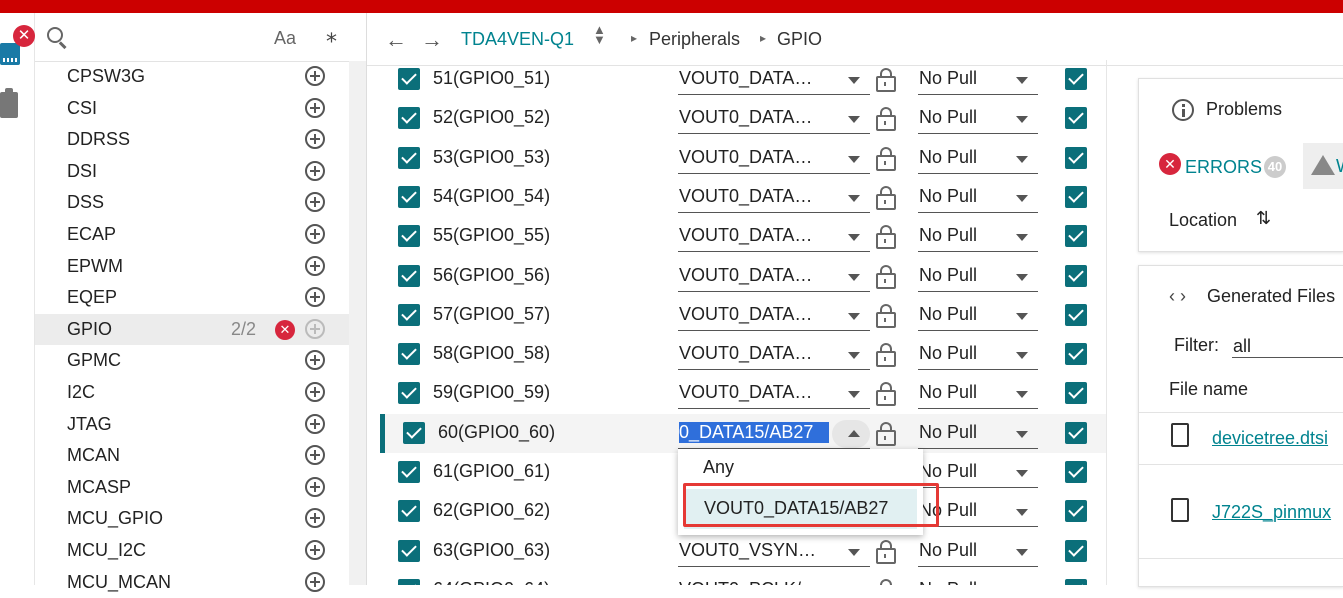 The image size is (1343, 598). Describe the element at coordinates (192, 425) in the screenshot. I see `sidebar-item-jtag: JTAG` at that location.